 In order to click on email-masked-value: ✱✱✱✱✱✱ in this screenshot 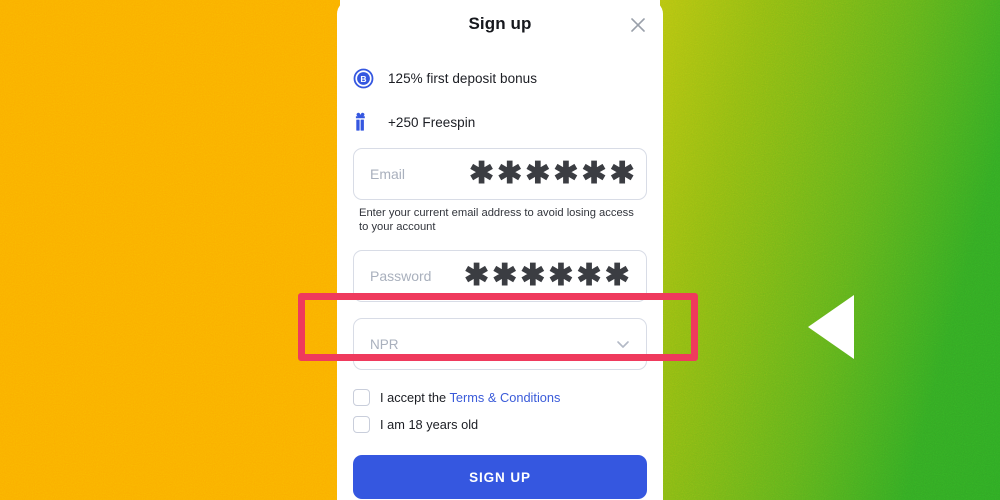, I will do `click(553, 173)`.